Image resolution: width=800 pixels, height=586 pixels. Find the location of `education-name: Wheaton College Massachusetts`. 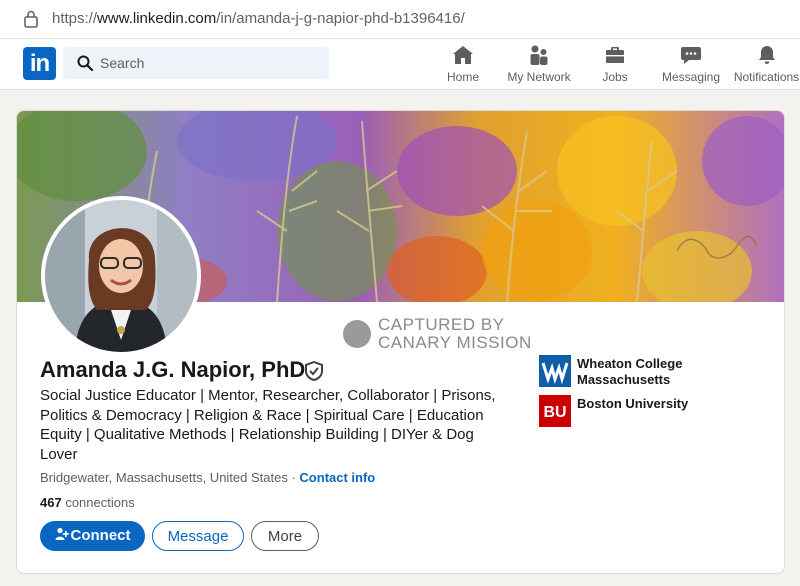

education-name: Wheaton College Massachusetts is located at coordinates (630, 371).